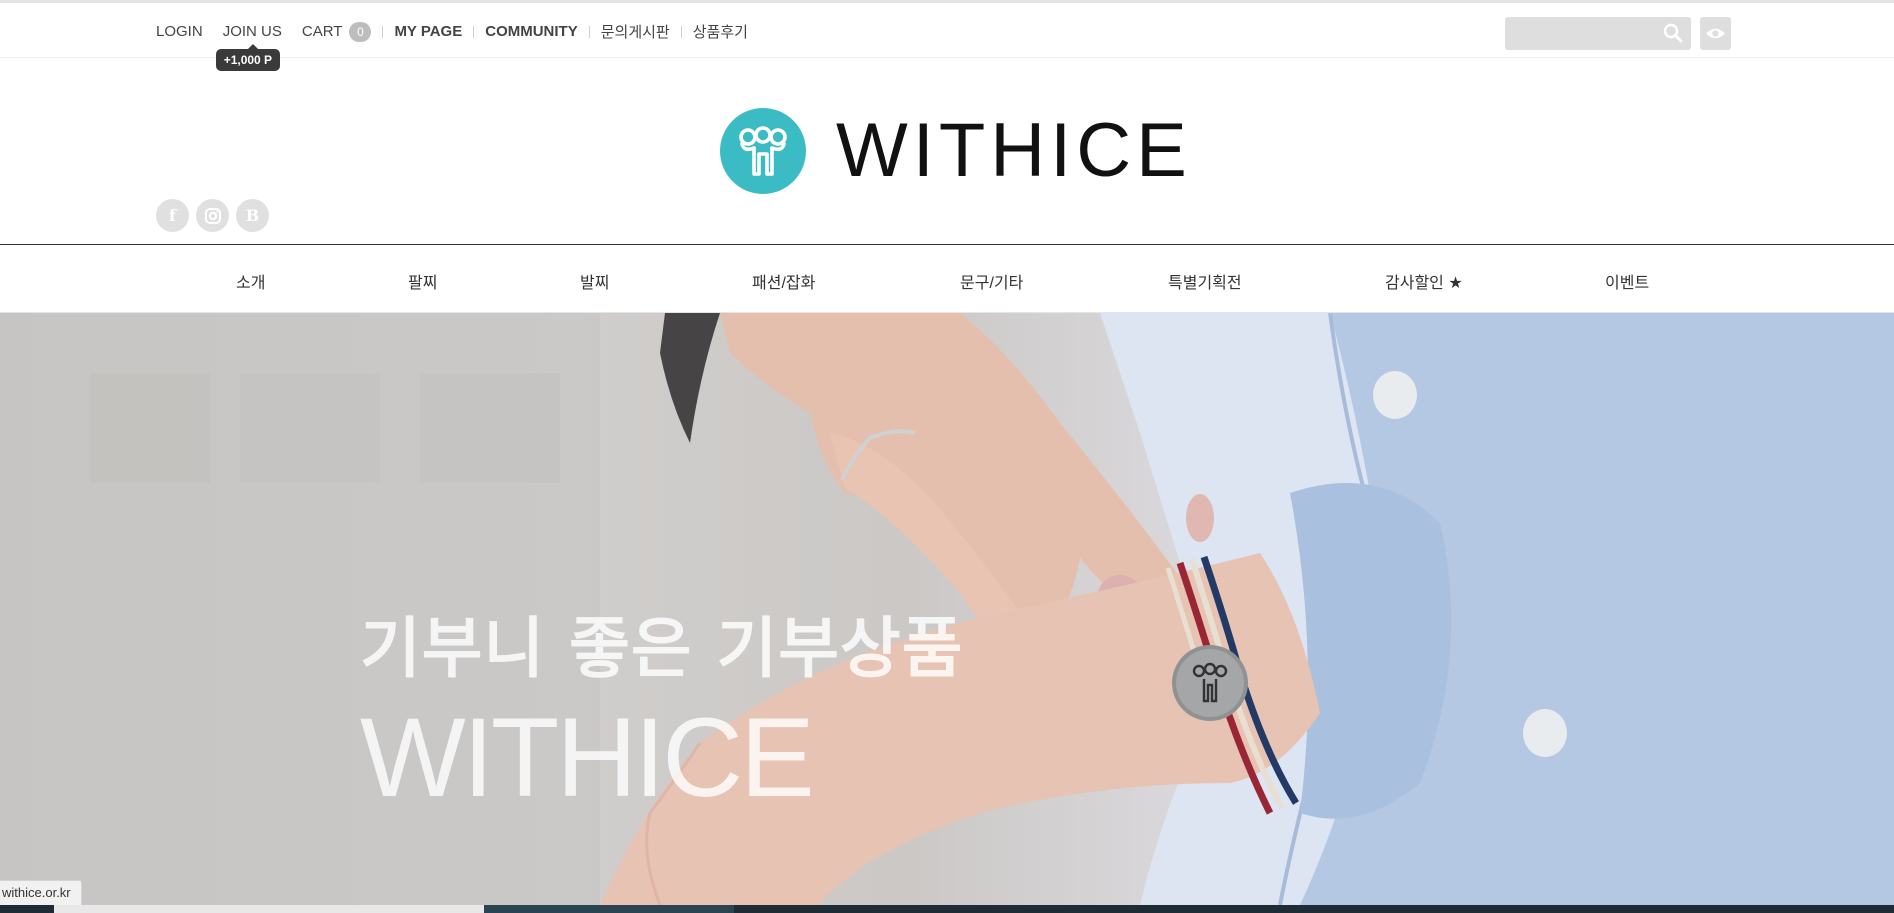  Describe the element at coordinates (594, 281) in the screenshot. I see `nav-item-anklets: 발찌` at that location.